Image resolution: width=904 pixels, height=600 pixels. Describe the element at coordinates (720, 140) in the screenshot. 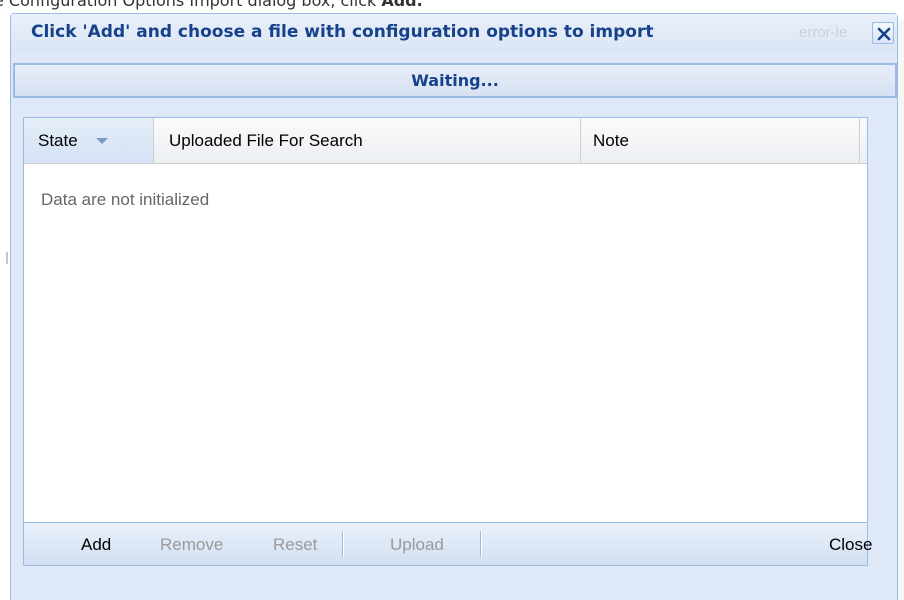

I see `column-header-note: Note` at that location.